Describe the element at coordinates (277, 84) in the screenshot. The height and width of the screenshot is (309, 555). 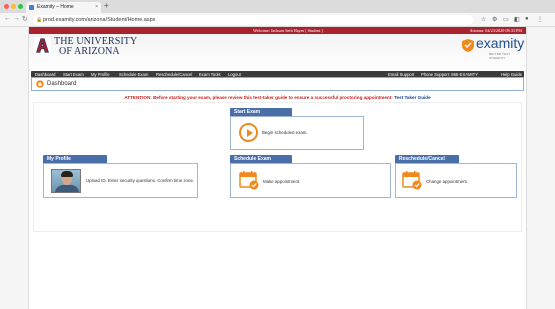
I see `dashboard-header: Dashboard` at that location.